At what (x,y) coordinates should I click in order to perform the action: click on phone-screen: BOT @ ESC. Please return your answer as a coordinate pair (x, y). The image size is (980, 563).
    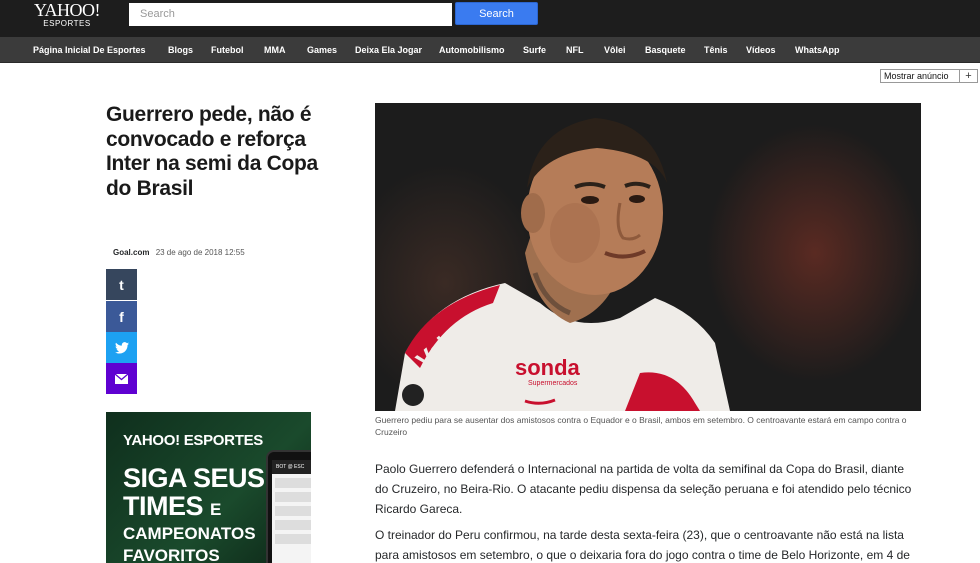
    Looking at the image, I should click on (291, 511).